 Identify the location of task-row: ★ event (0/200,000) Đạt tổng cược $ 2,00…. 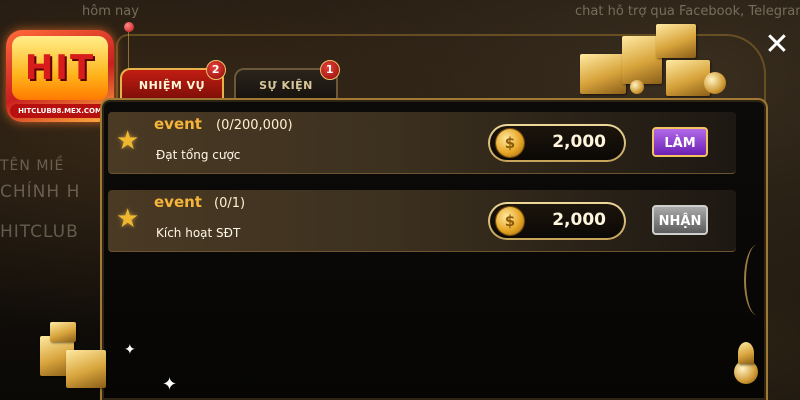
(422, 143).